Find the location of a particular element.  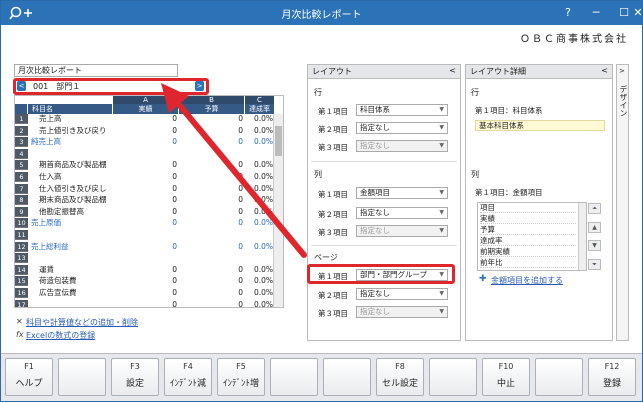

table-row: 15 荷造包装費 0 0 0.0% is located at coordinates (149, 281).